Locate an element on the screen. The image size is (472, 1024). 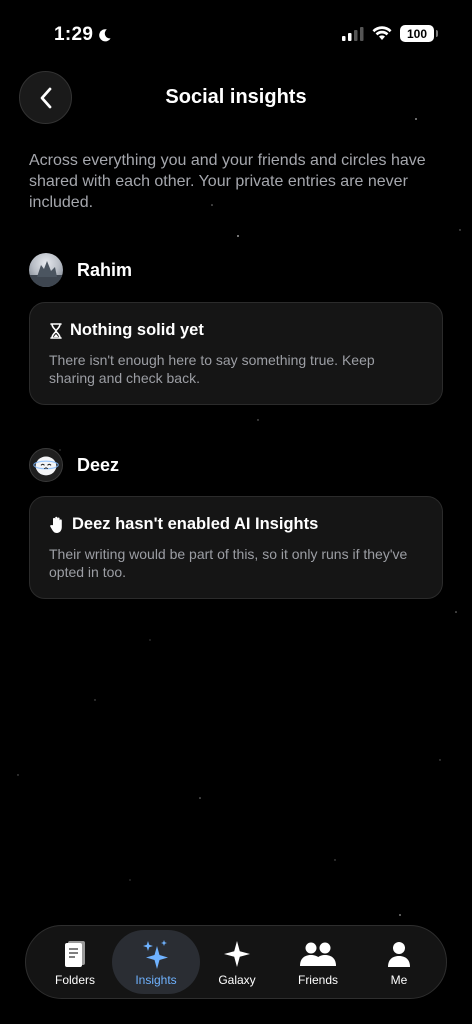
people-icon is located at coordinates (318, 954).